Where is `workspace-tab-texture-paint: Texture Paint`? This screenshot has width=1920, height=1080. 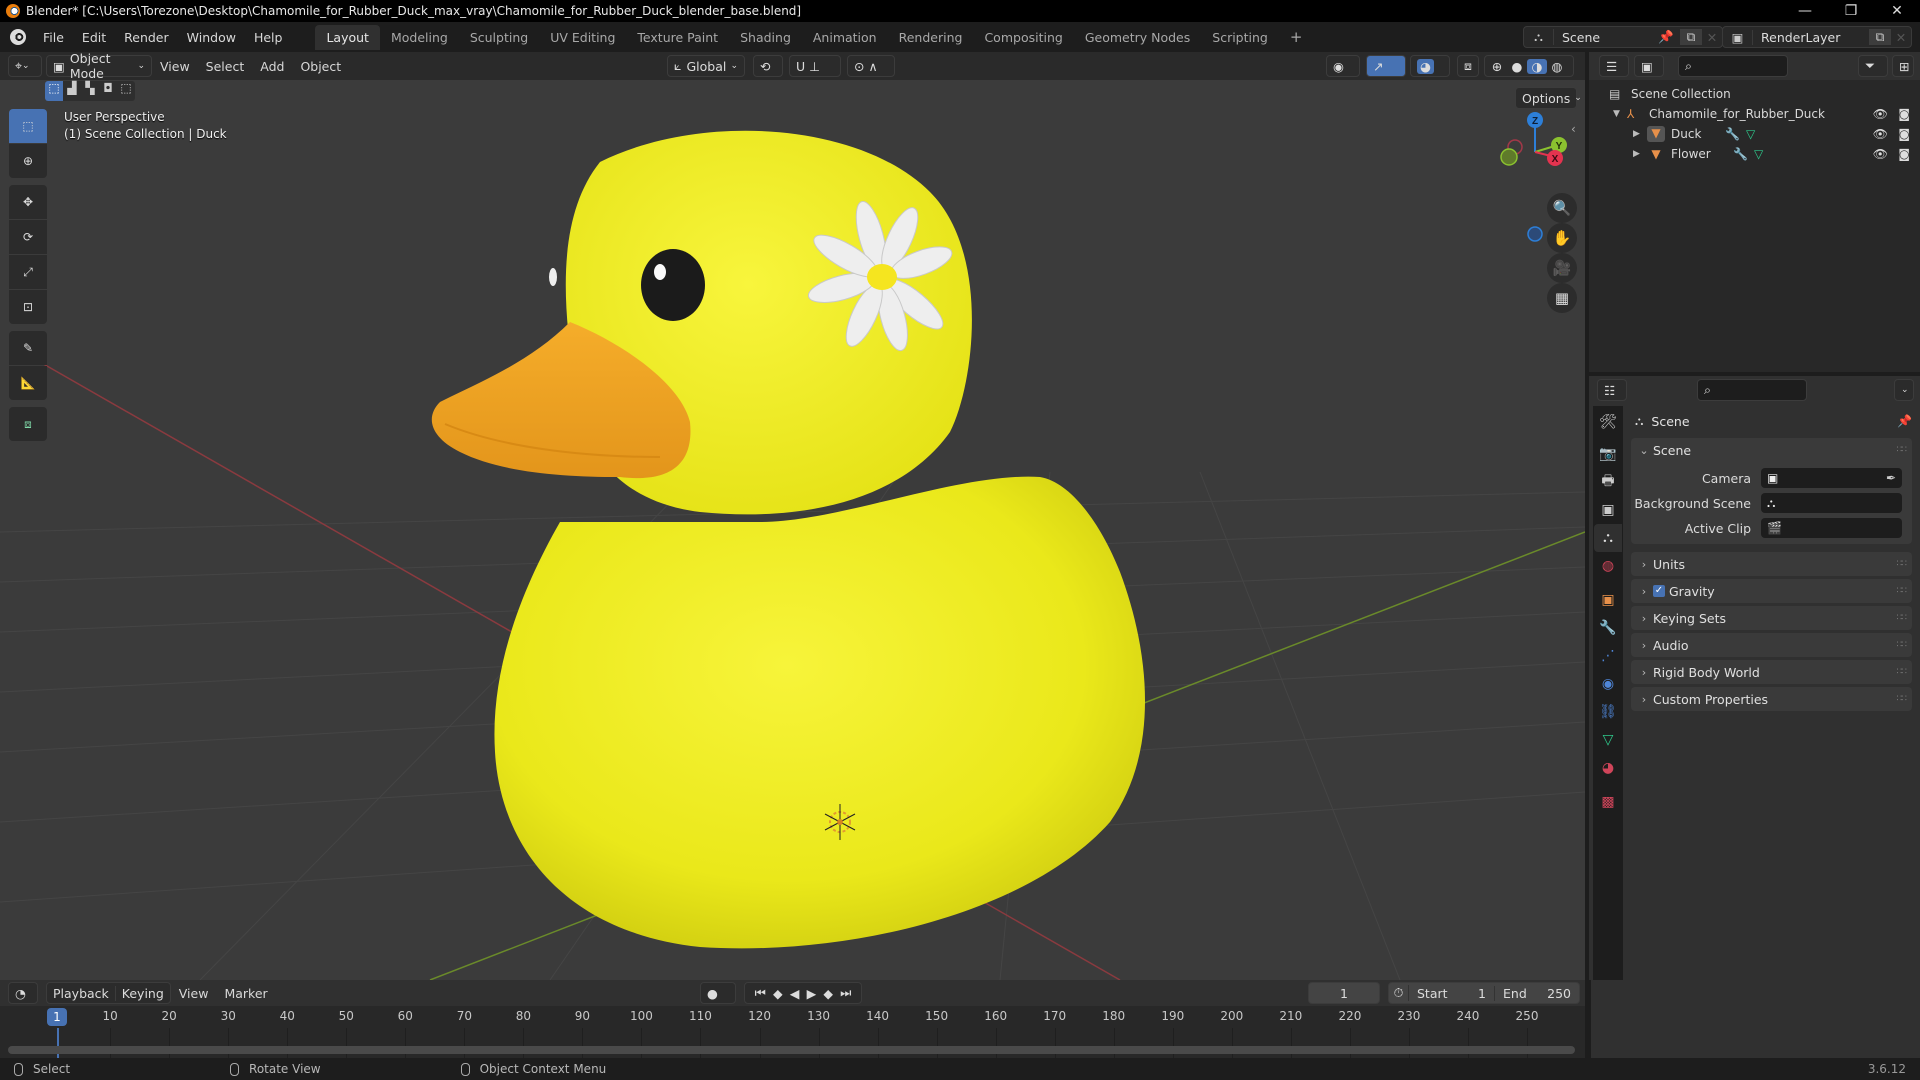
workspace-tab-texture-paint: Texture Paint is located at coordinates (677, 37).